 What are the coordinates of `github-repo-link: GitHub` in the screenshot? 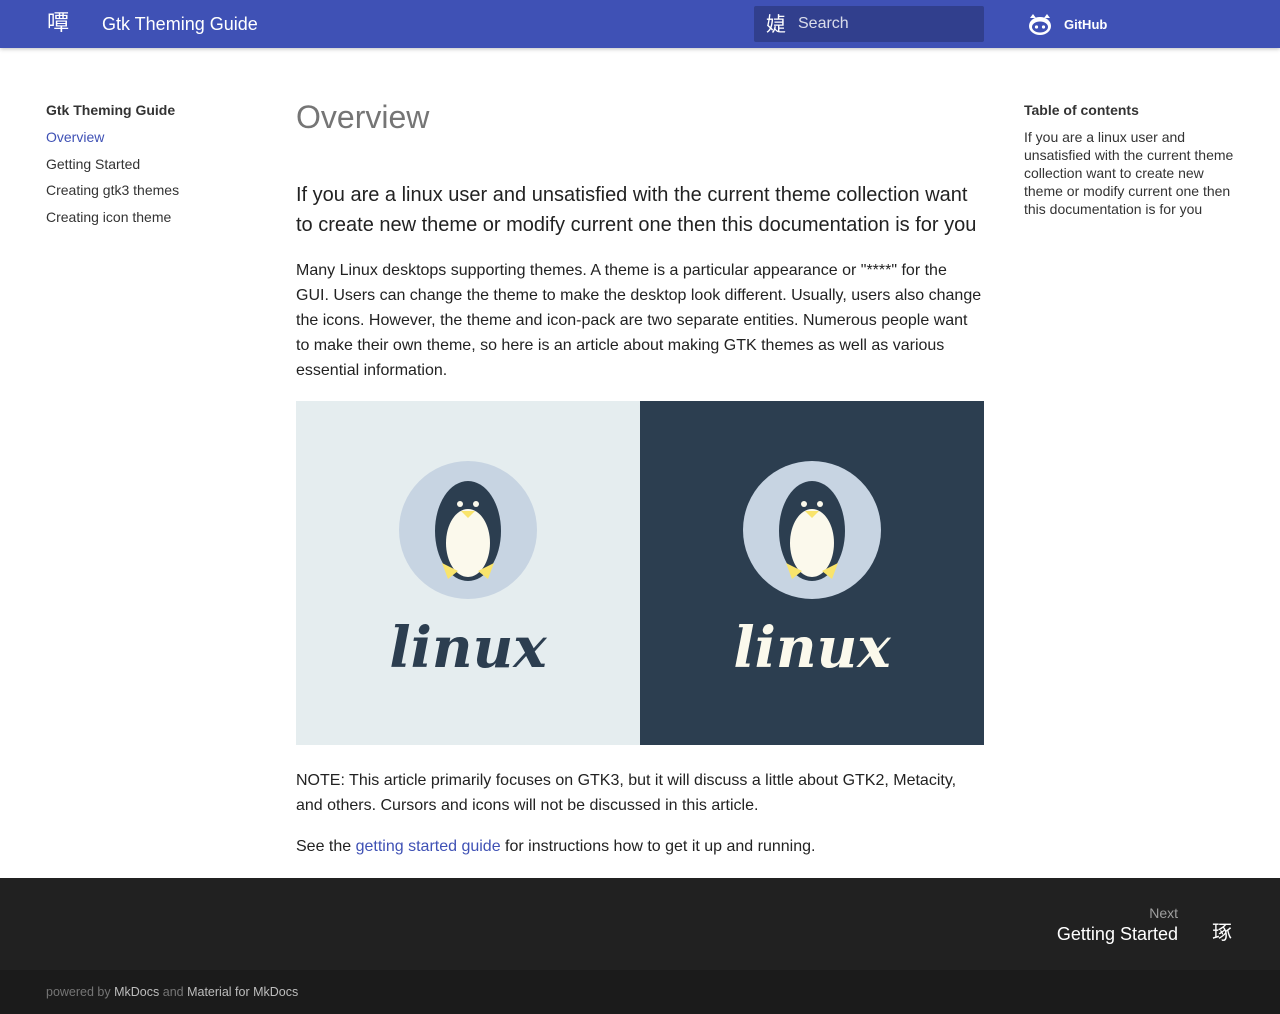 It's located at (1066, 24).